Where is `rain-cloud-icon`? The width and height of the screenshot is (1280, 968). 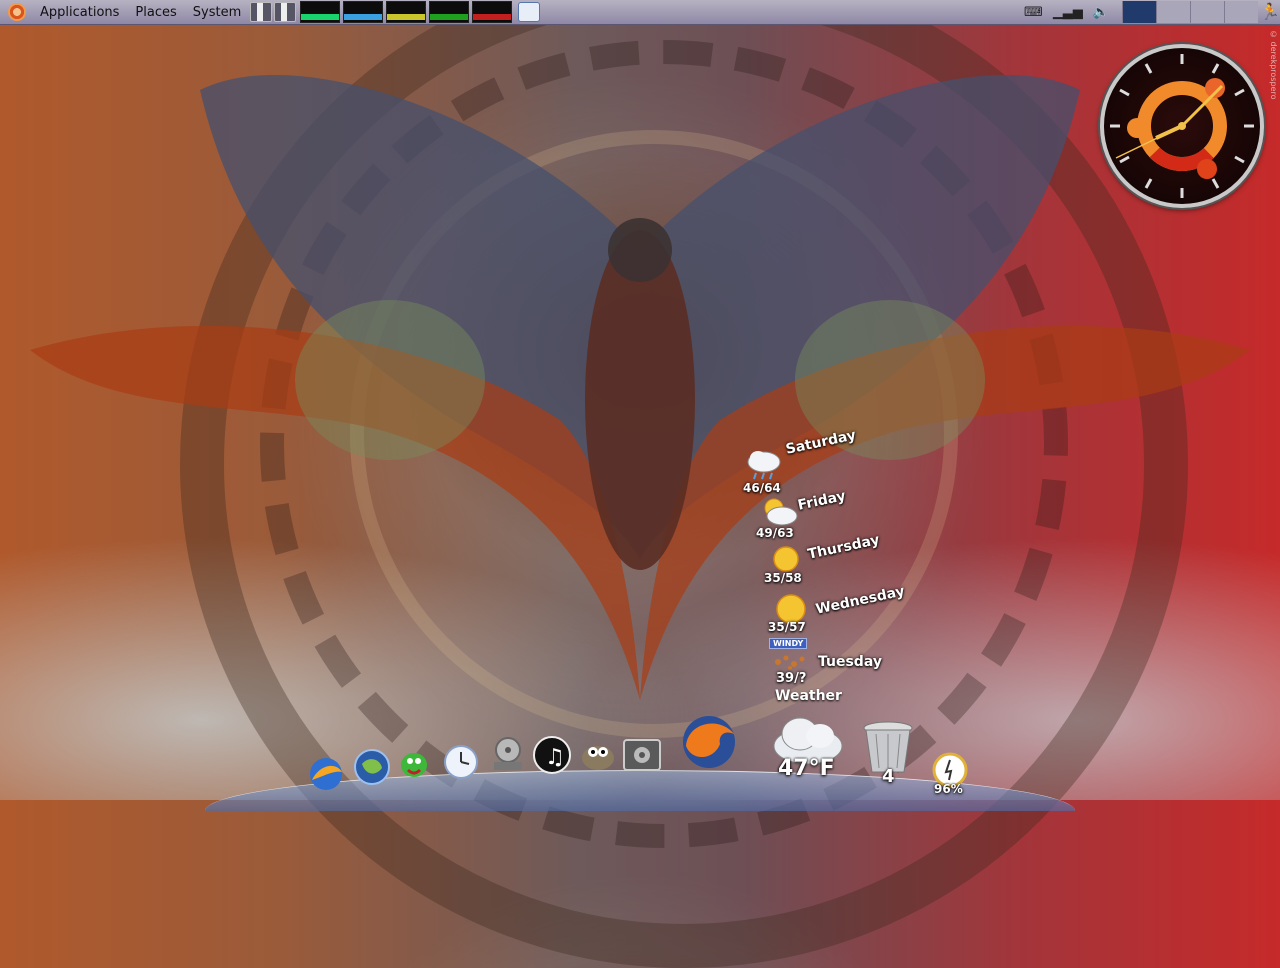 rain-cloud-icon is located at coordinates (764, 465).